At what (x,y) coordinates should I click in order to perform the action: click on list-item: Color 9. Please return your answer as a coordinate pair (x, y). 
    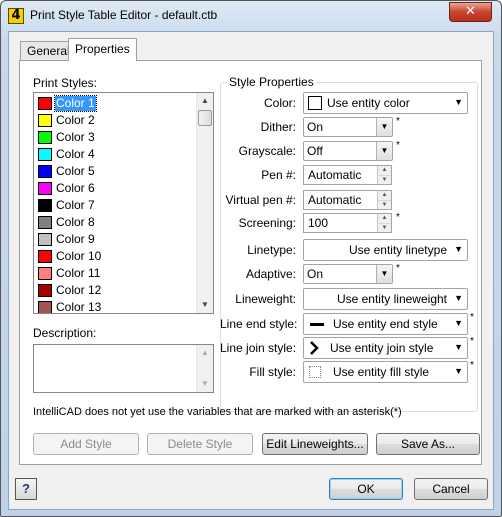
    Looking at the image, I should click on (113, 239).